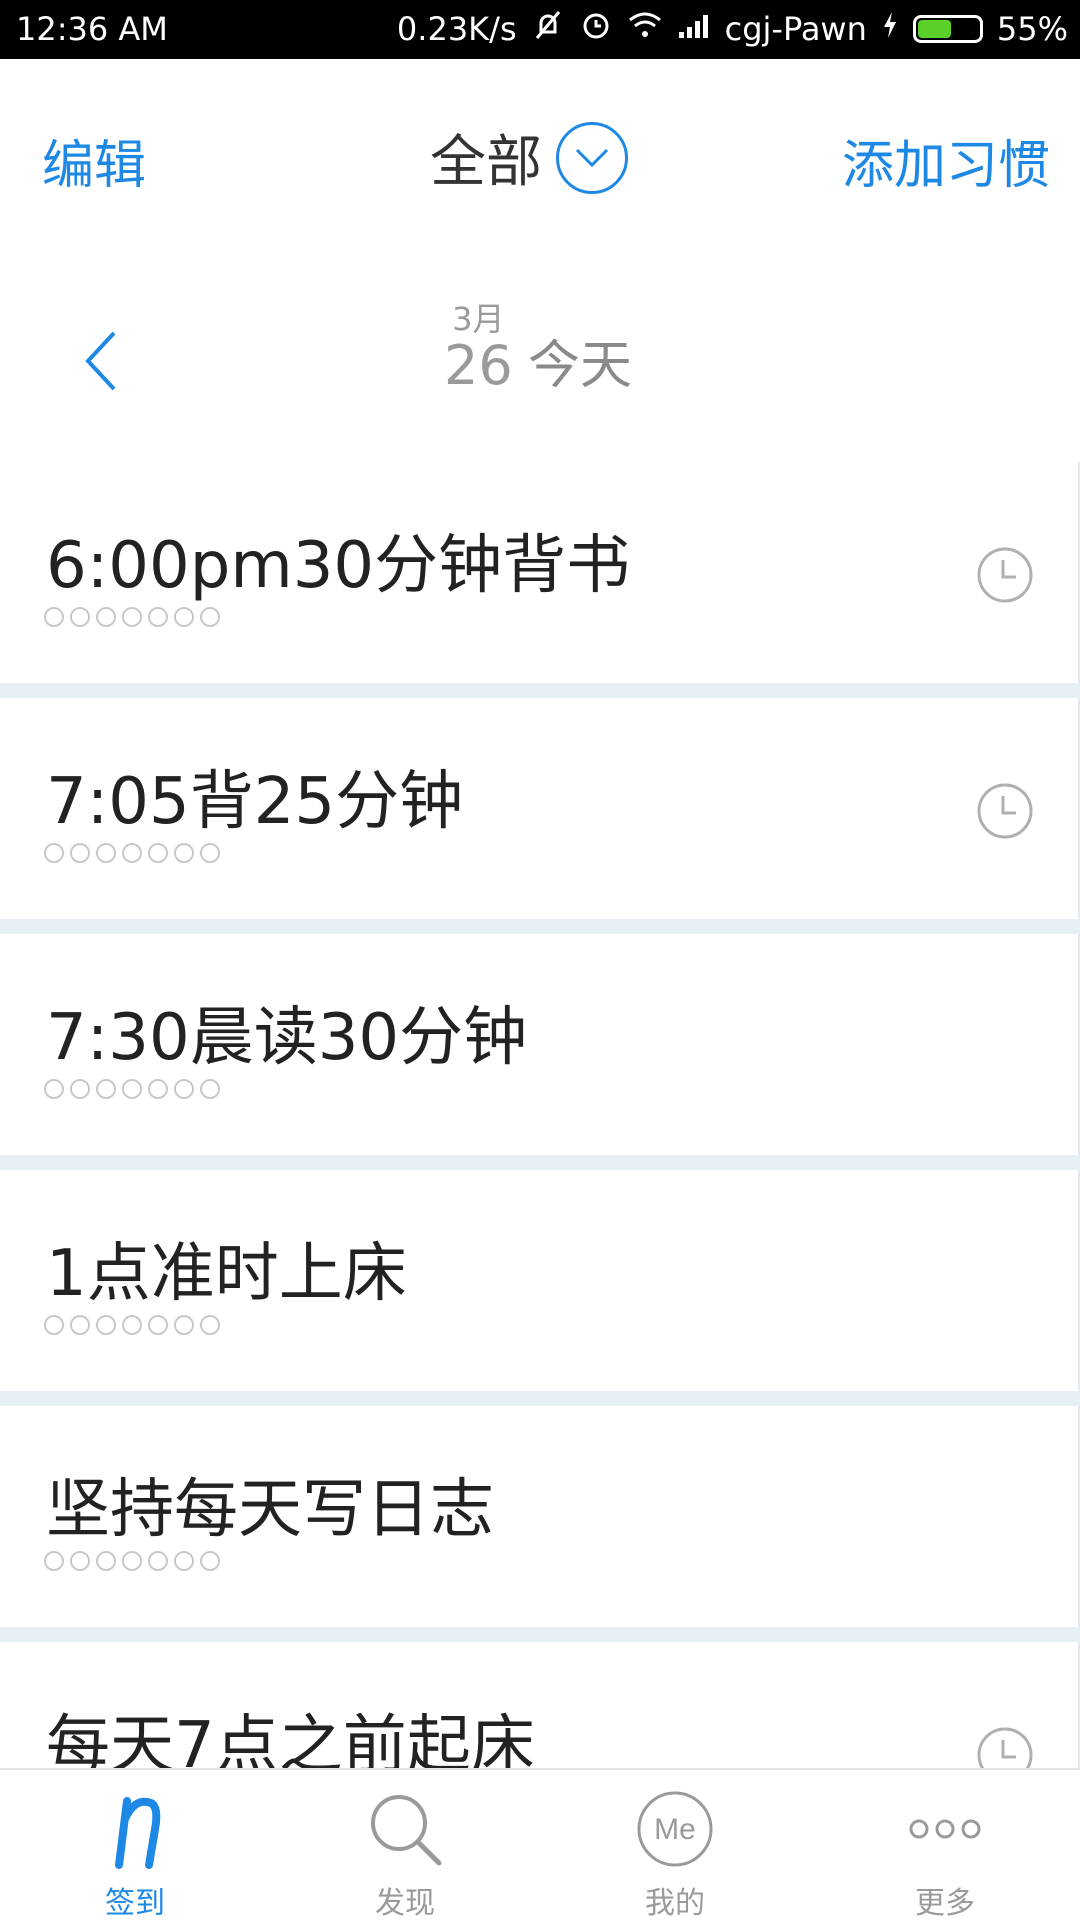  I want to click on previous-day-button, so click(100, 363).